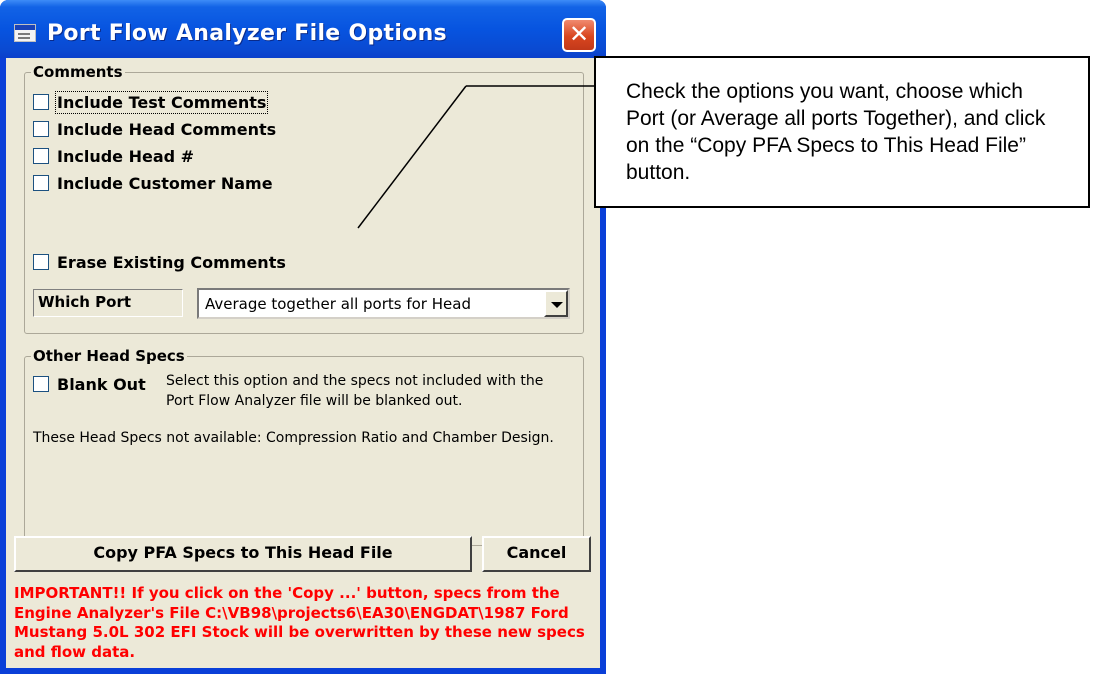  What do you see at coordinates (412, 157) in the screenshot?
I see `leader-line-diagonal` at bounding box center [412, 157].